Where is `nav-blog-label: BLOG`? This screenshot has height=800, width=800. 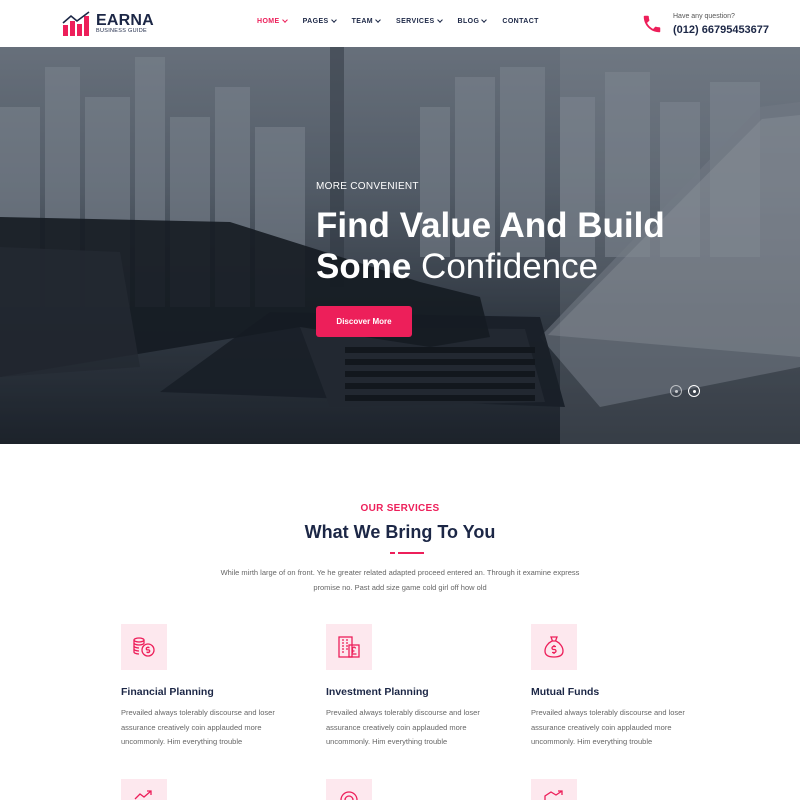 nav-blog-label: BLOG is located at coordinates (468, 21).